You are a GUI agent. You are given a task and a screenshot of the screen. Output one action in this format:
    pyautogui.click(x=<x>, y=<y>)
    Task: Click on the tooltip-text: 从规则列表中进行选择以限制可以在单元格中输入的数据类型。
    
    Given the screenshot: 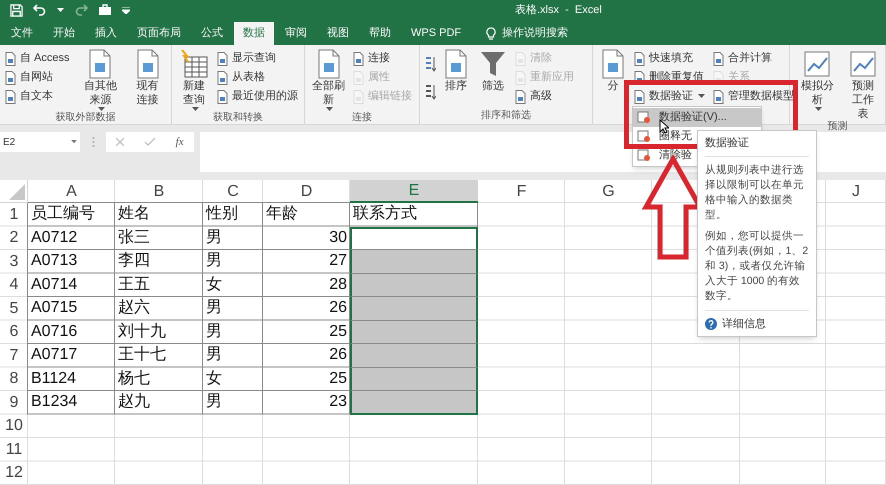 What is the action you would take?
    pyautogui.click(x=755, y=192)
    